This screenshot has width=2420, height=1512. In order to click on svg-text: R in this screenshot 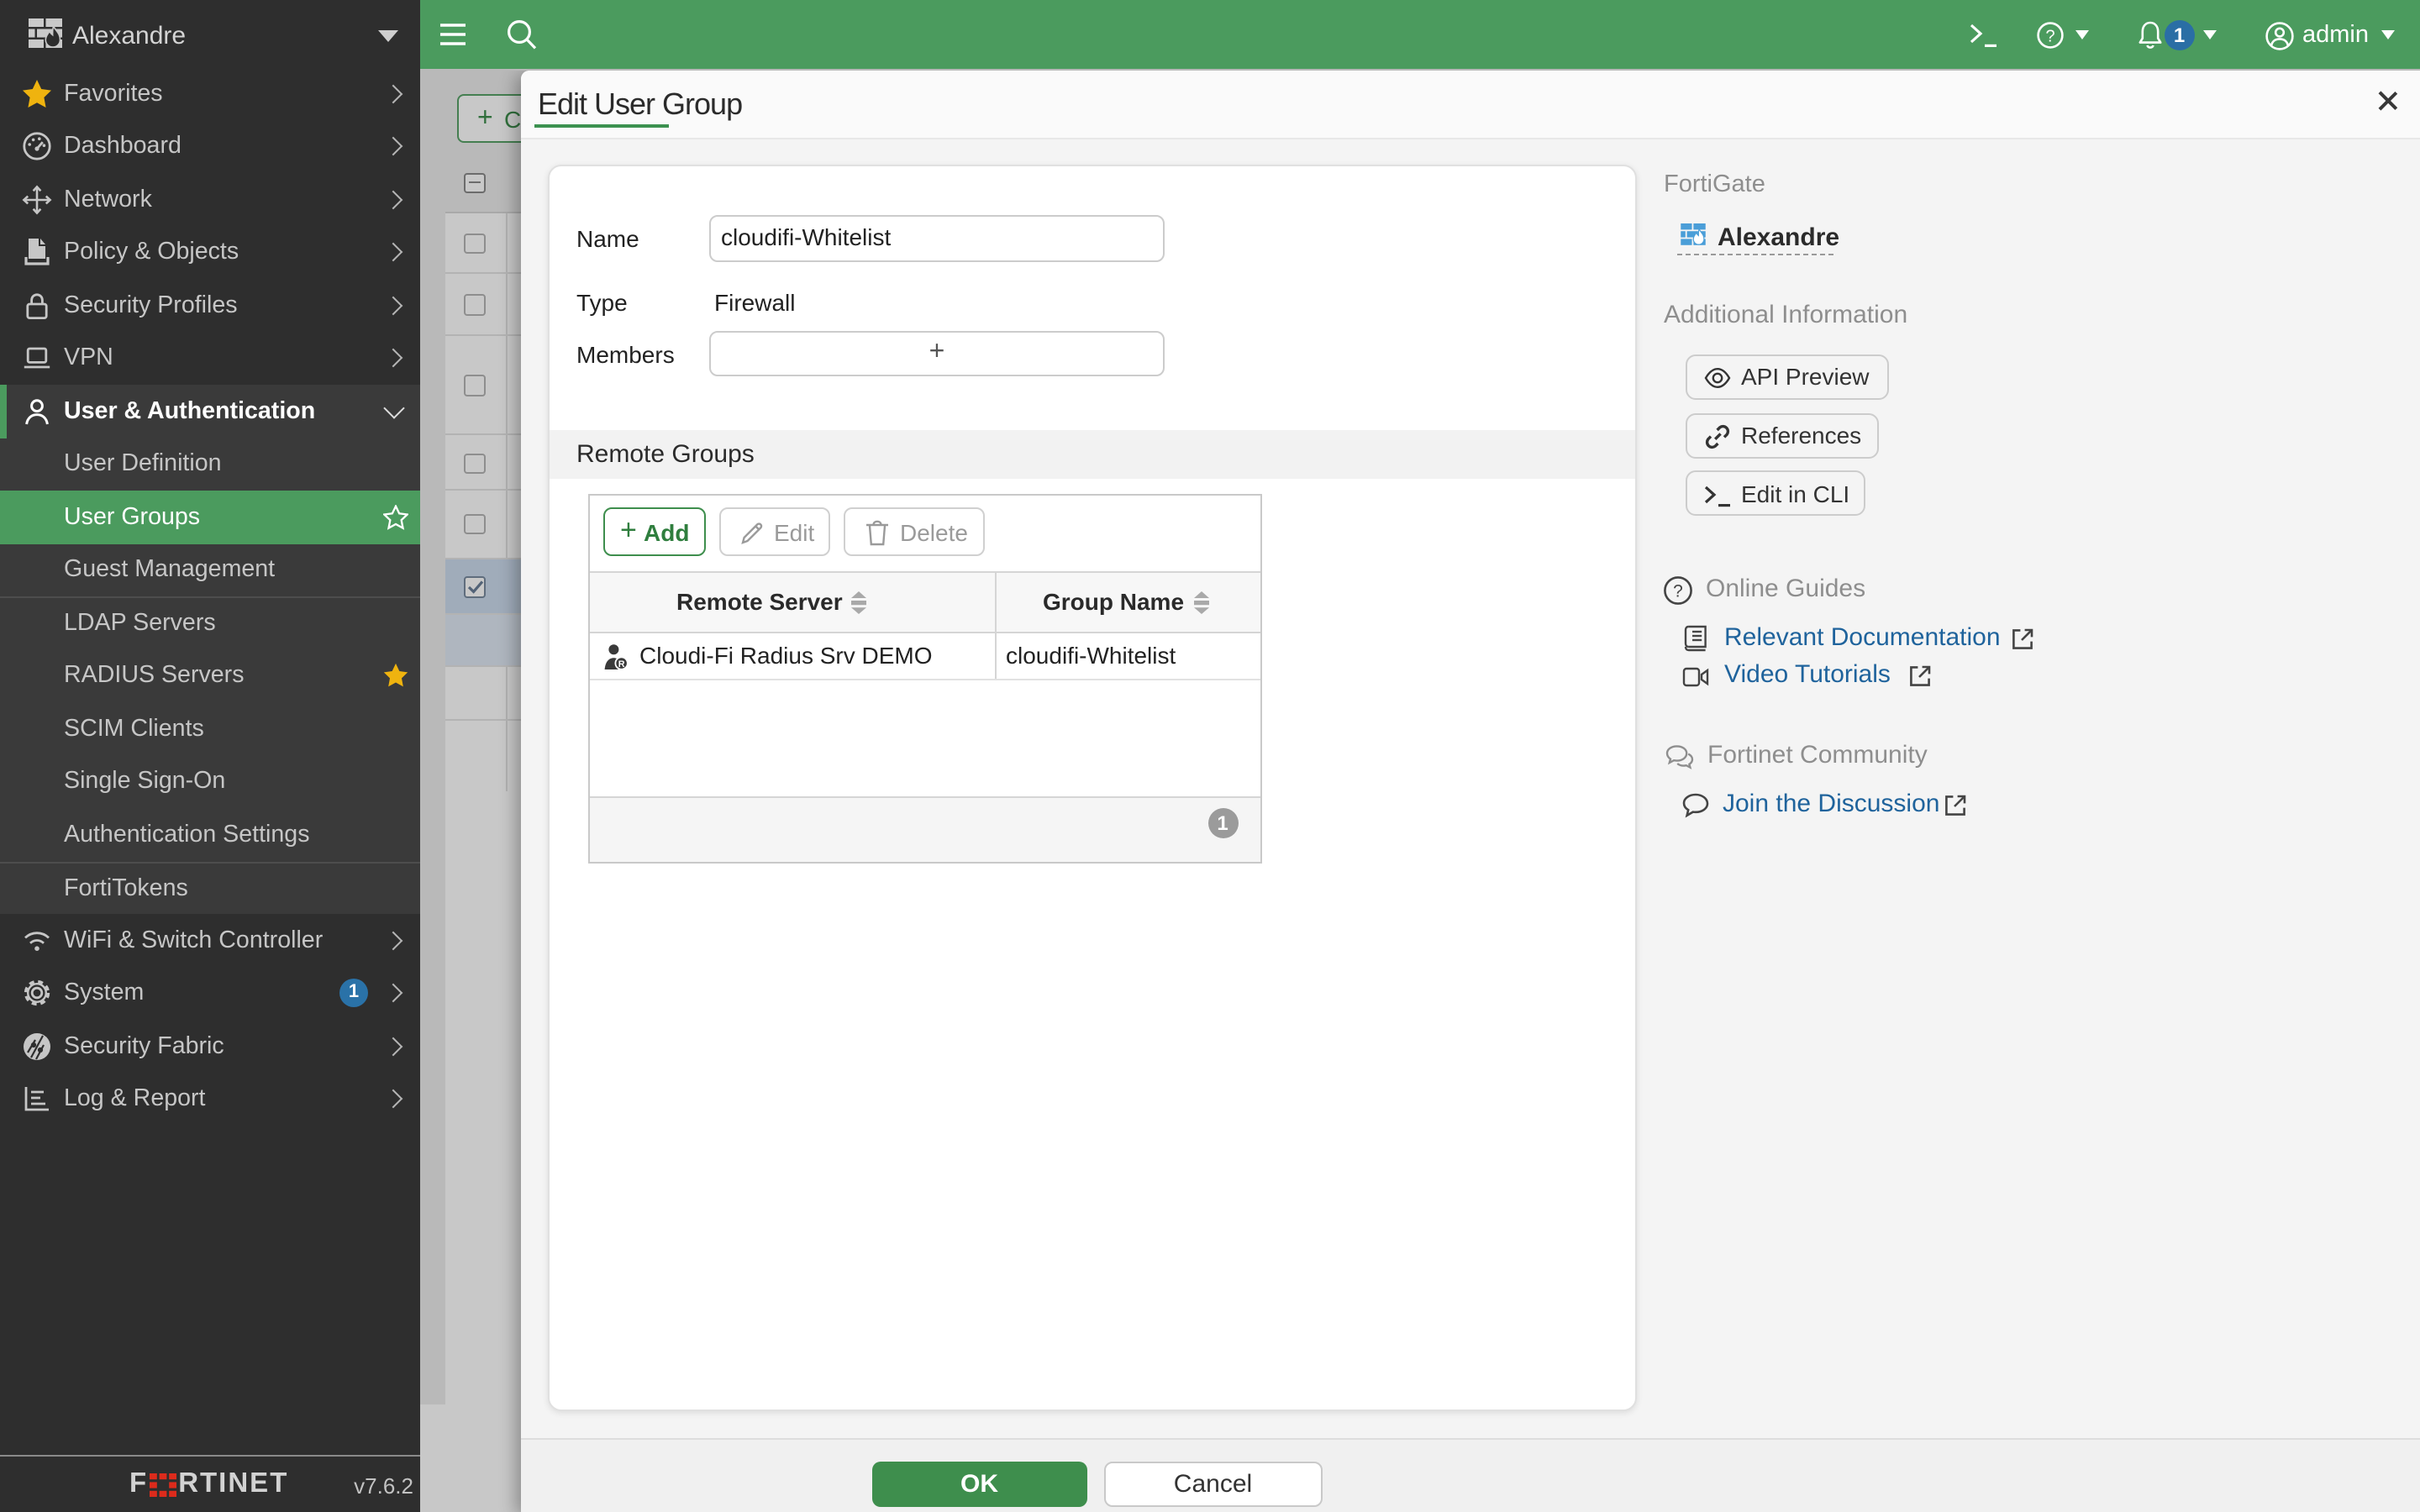, I will do `click(621, 664)`.